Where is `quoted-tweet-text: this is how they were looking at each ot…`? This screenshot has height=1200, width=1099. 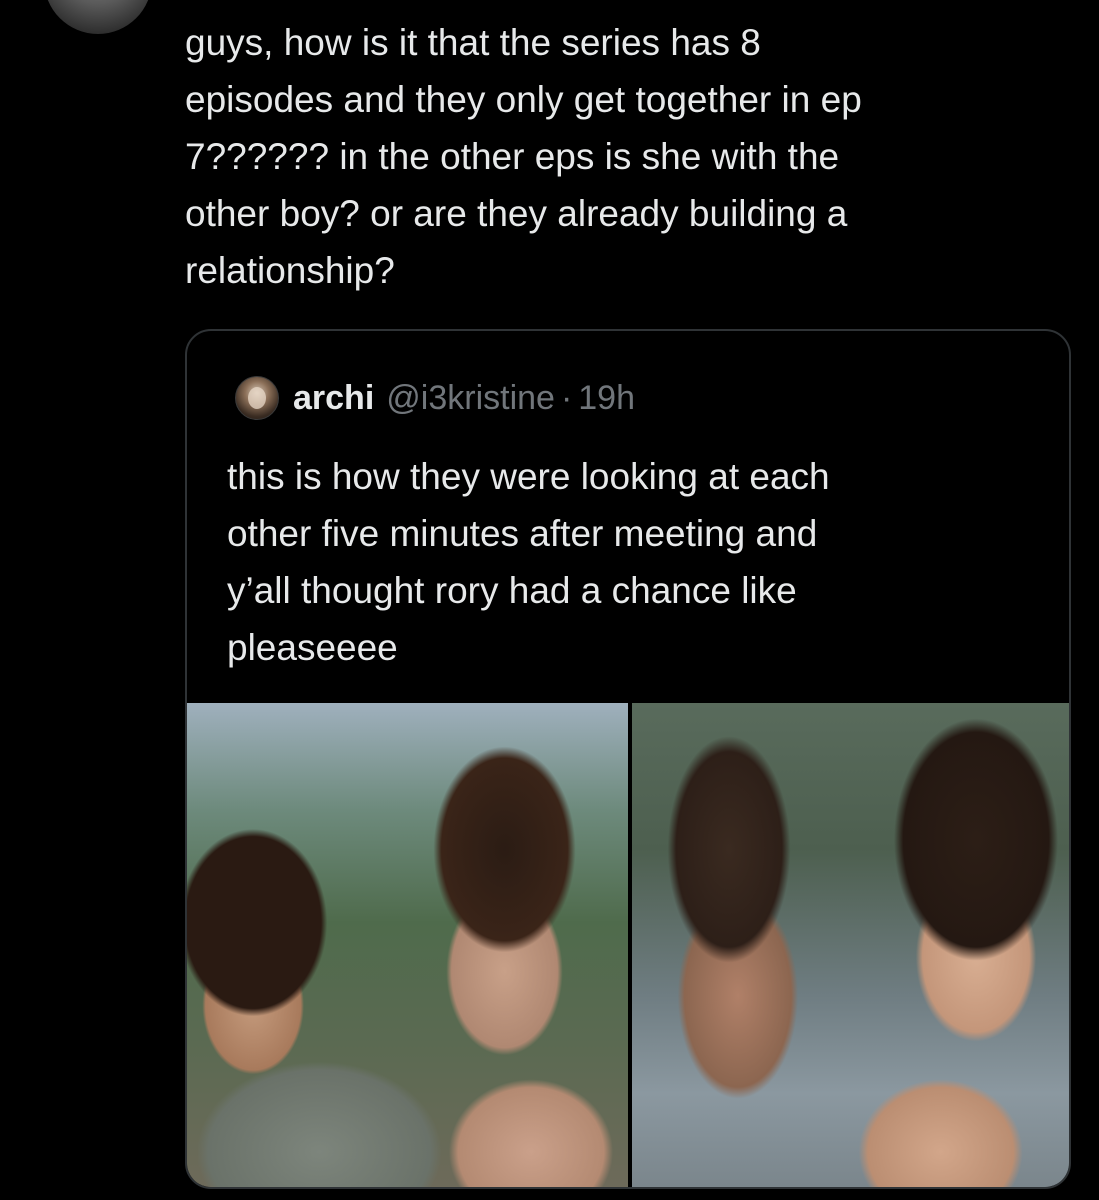 quoted-tweet-text: this is how they were looking at each ot… is located at coordinates (528, 562).